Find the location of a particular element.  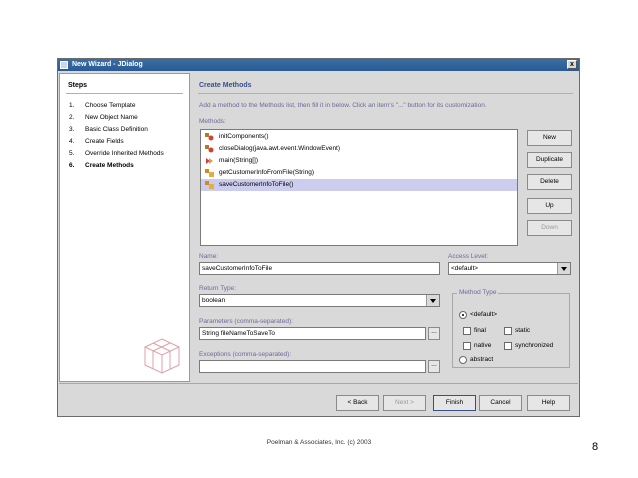

native-label: native is located at coordinates (483, 345).